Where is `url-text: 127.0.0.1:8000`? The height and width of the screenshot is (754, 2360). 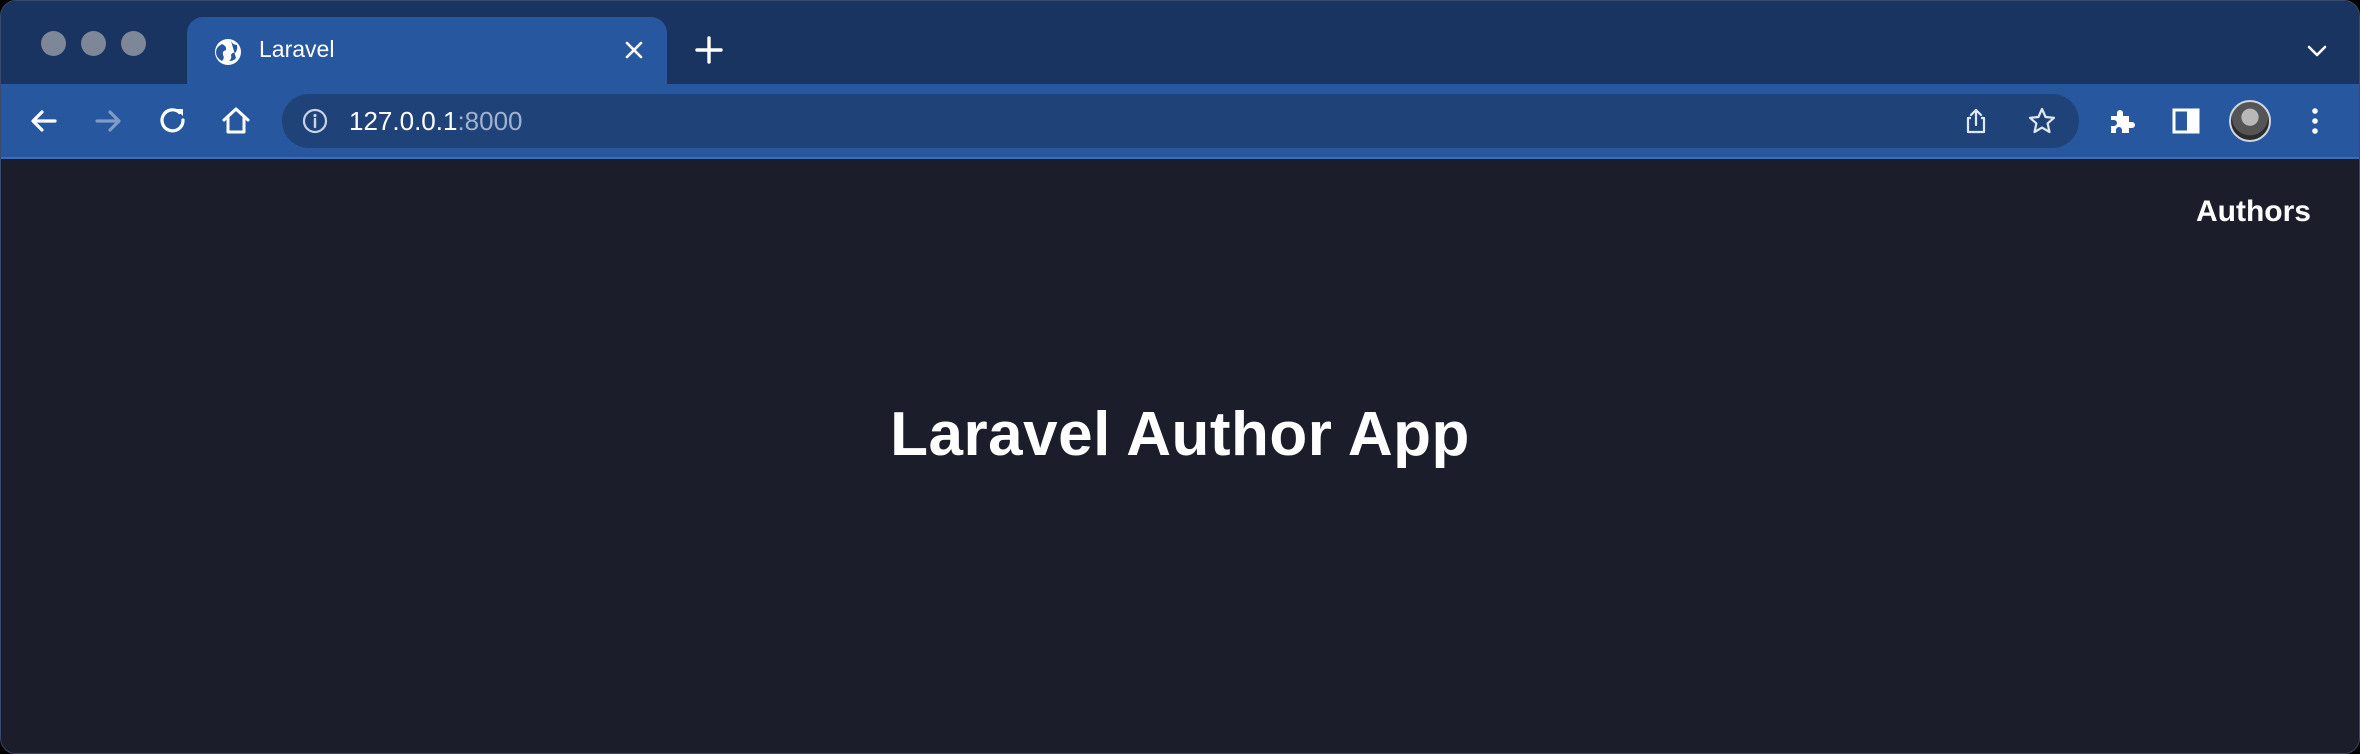
url-text: 127.0.0.1:8000 is located at coordinates (436, 121).